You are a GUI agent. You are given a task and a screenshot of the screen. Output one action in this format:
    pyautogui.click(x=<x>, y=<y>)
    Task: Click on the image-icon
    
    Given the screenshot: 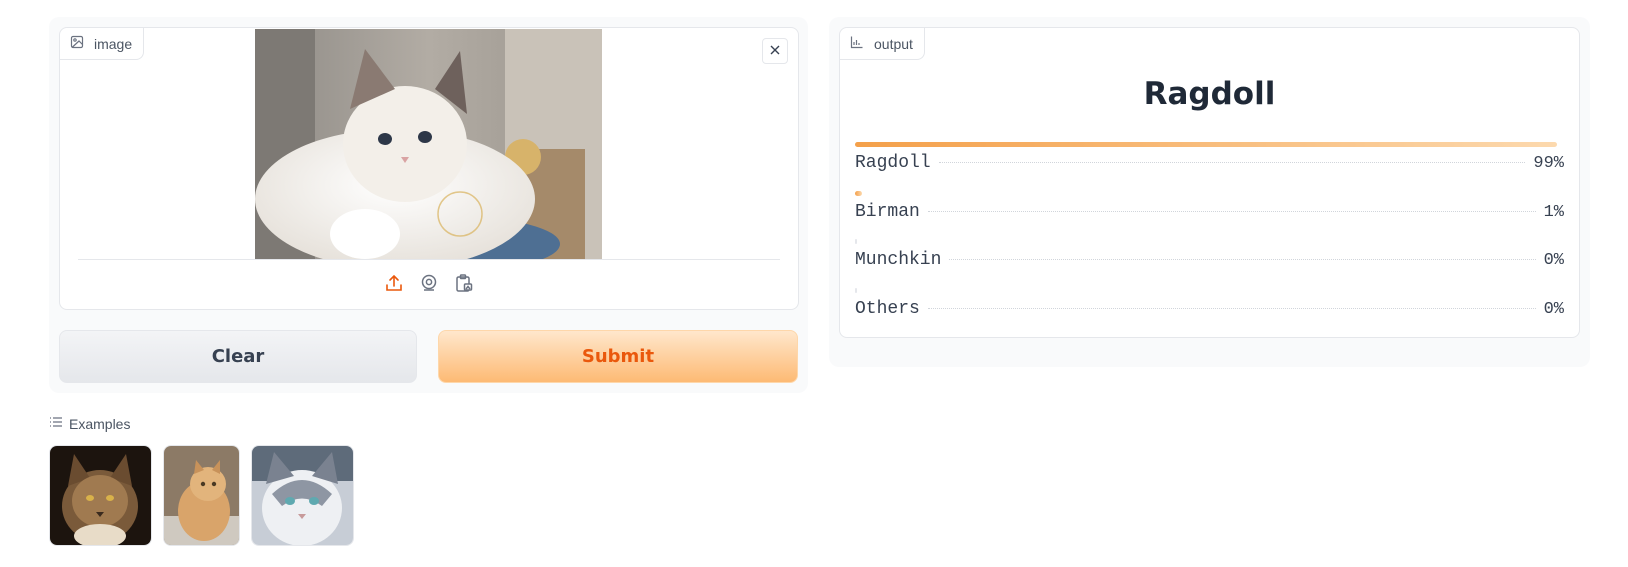 What is the action you would take?
    pyautogui.click(x=77, y=43)
    